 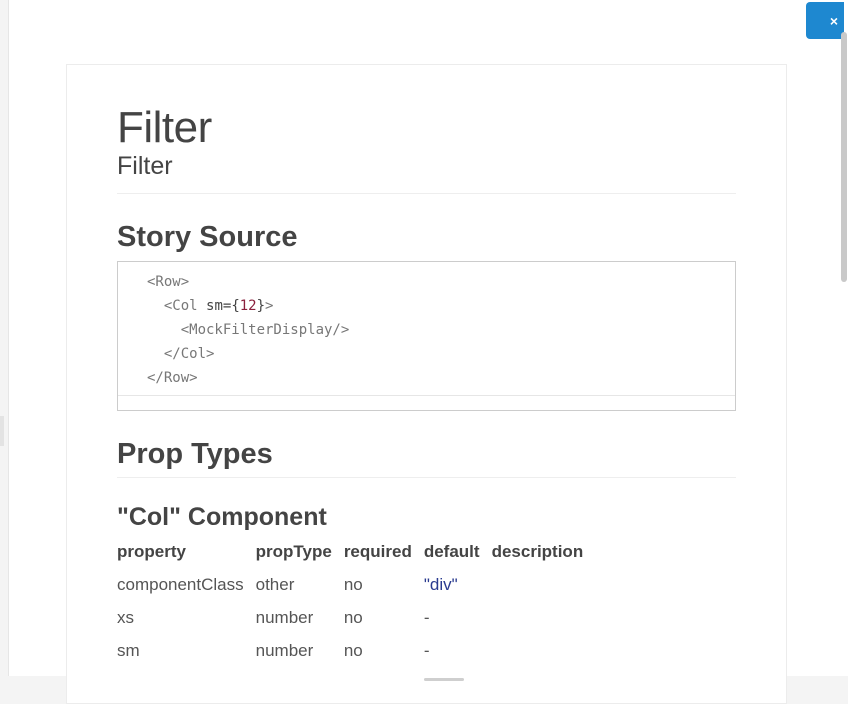 I want to click on horizontal-scrollbar-thumb, so click(x=444, y=679).